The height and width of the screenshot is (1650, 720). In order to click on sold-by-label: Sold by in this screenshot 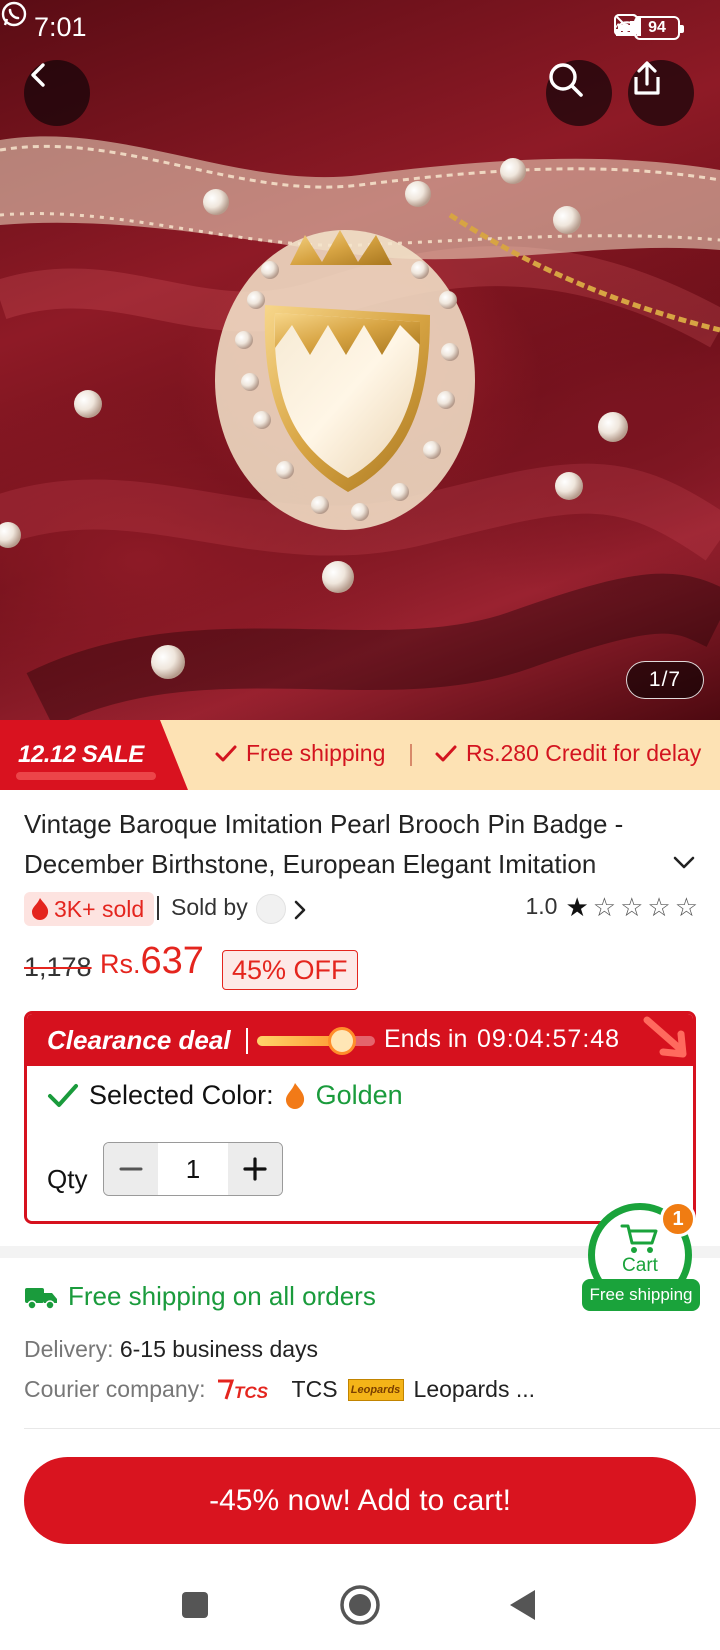, I will do `click(209, 907)`.